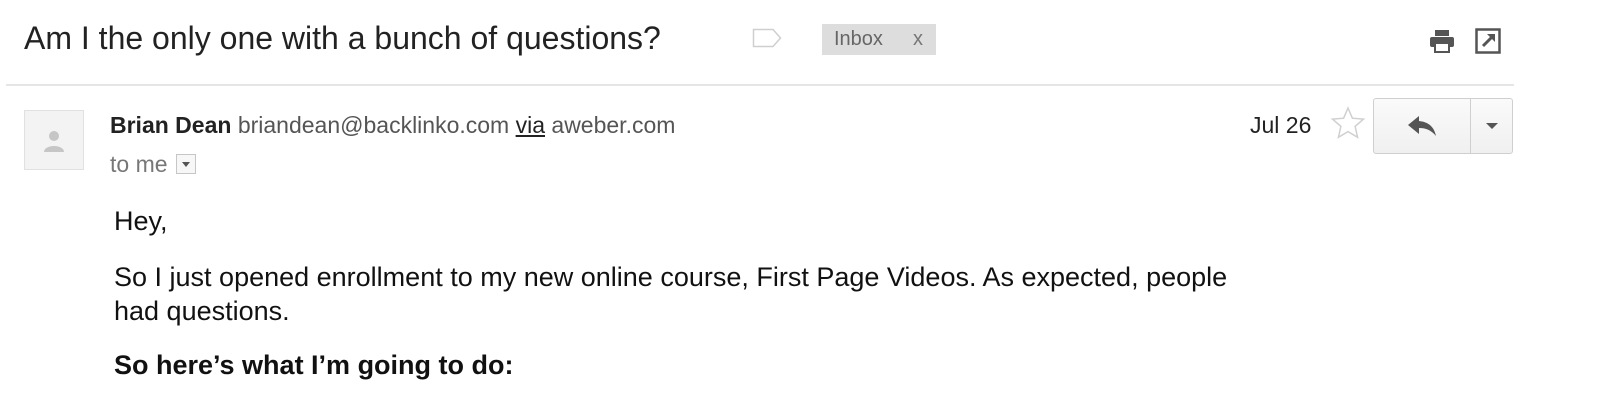 This screenshot has height=418, width=1600. I want to click on email-greeting: Hey,, so click(141, 221).